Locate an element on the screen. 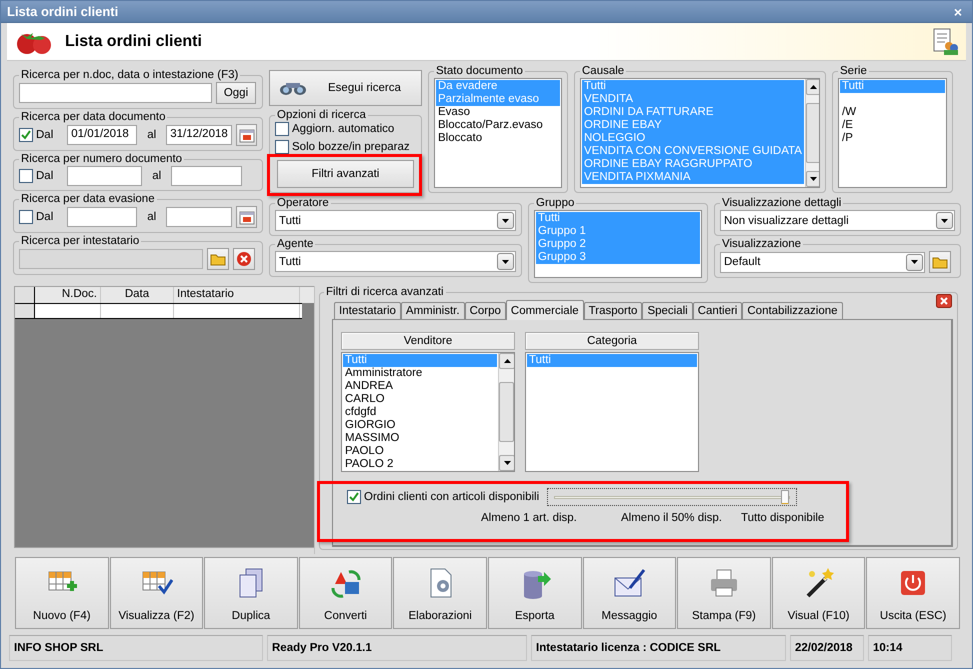 This screenshot has height=669, width=973. calendar-icon is located at coordinates (246, 135).